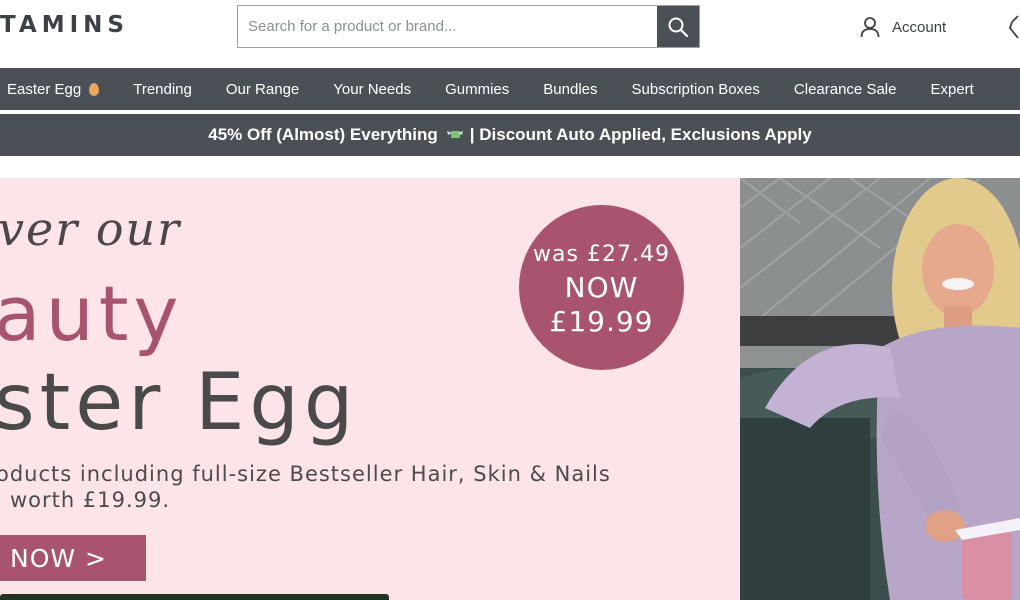 This screenshot has height=600, width=1020. Describe the element at coordinates (601, 254) in the screenshot. I see `was-price: was £27.49` at that location.